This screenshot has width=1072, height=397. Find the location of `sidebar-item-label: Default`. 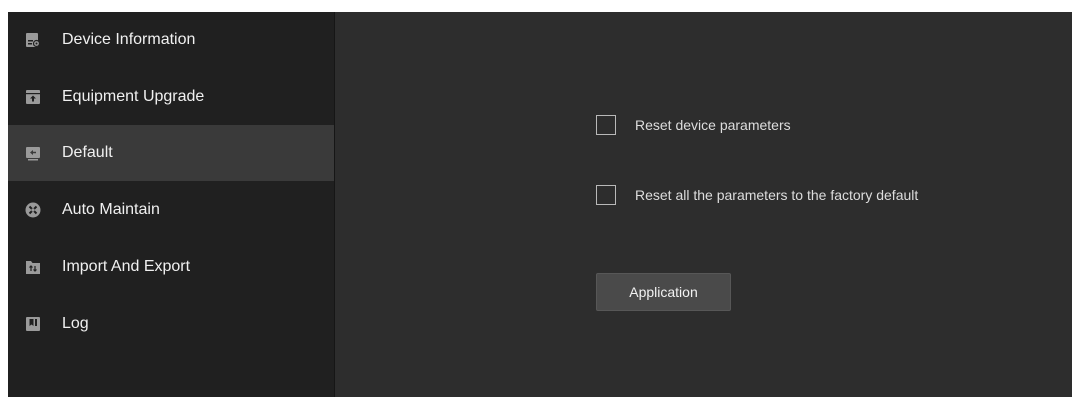

sidebar-item-label: Default is located at coordinates (87, 152).